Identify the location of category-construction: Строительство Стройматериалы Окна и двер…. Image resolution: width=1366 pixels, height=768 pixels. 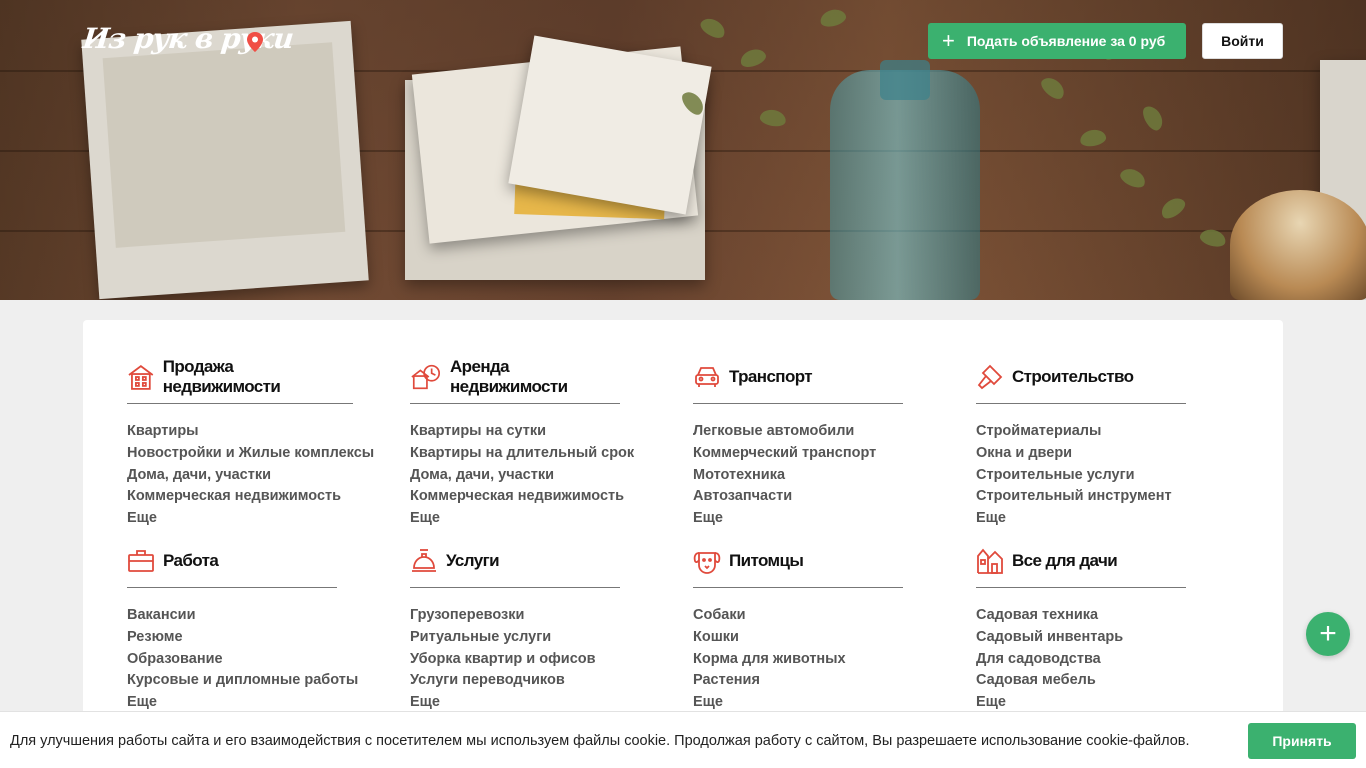
(1081, 446).